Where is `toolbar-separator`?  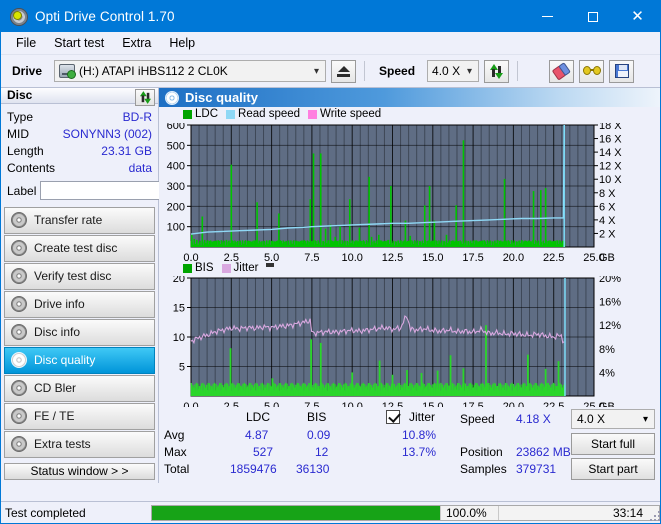
toolbar-separator is located at coordinates (365, 71).